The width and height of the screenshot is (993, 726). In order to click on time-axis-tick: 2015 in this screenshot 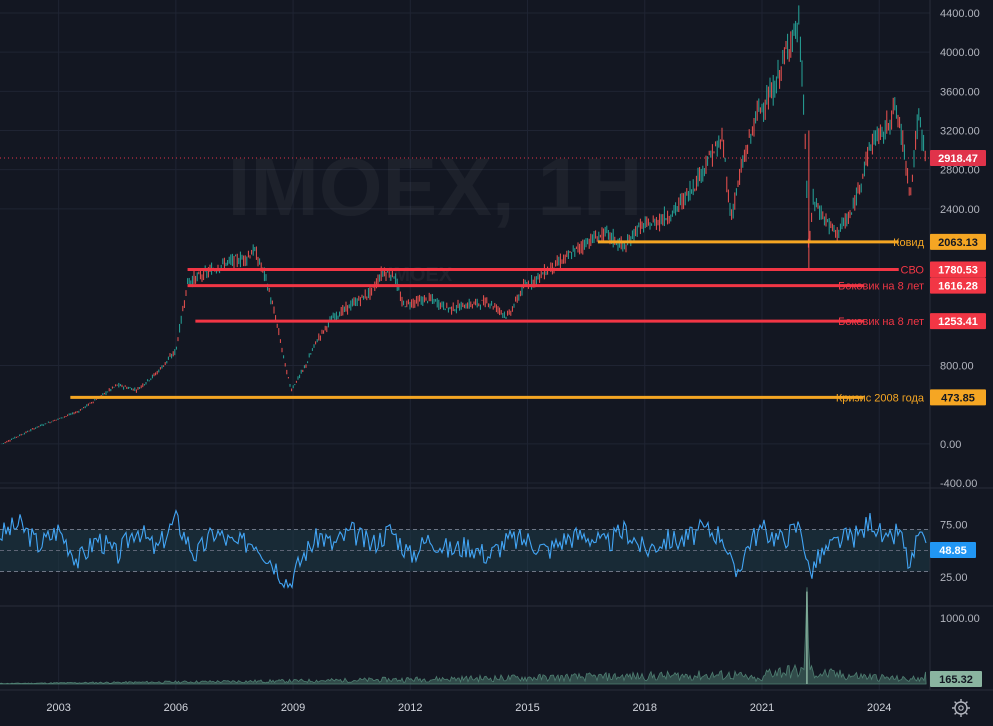, I will do `click(527, 708)`.